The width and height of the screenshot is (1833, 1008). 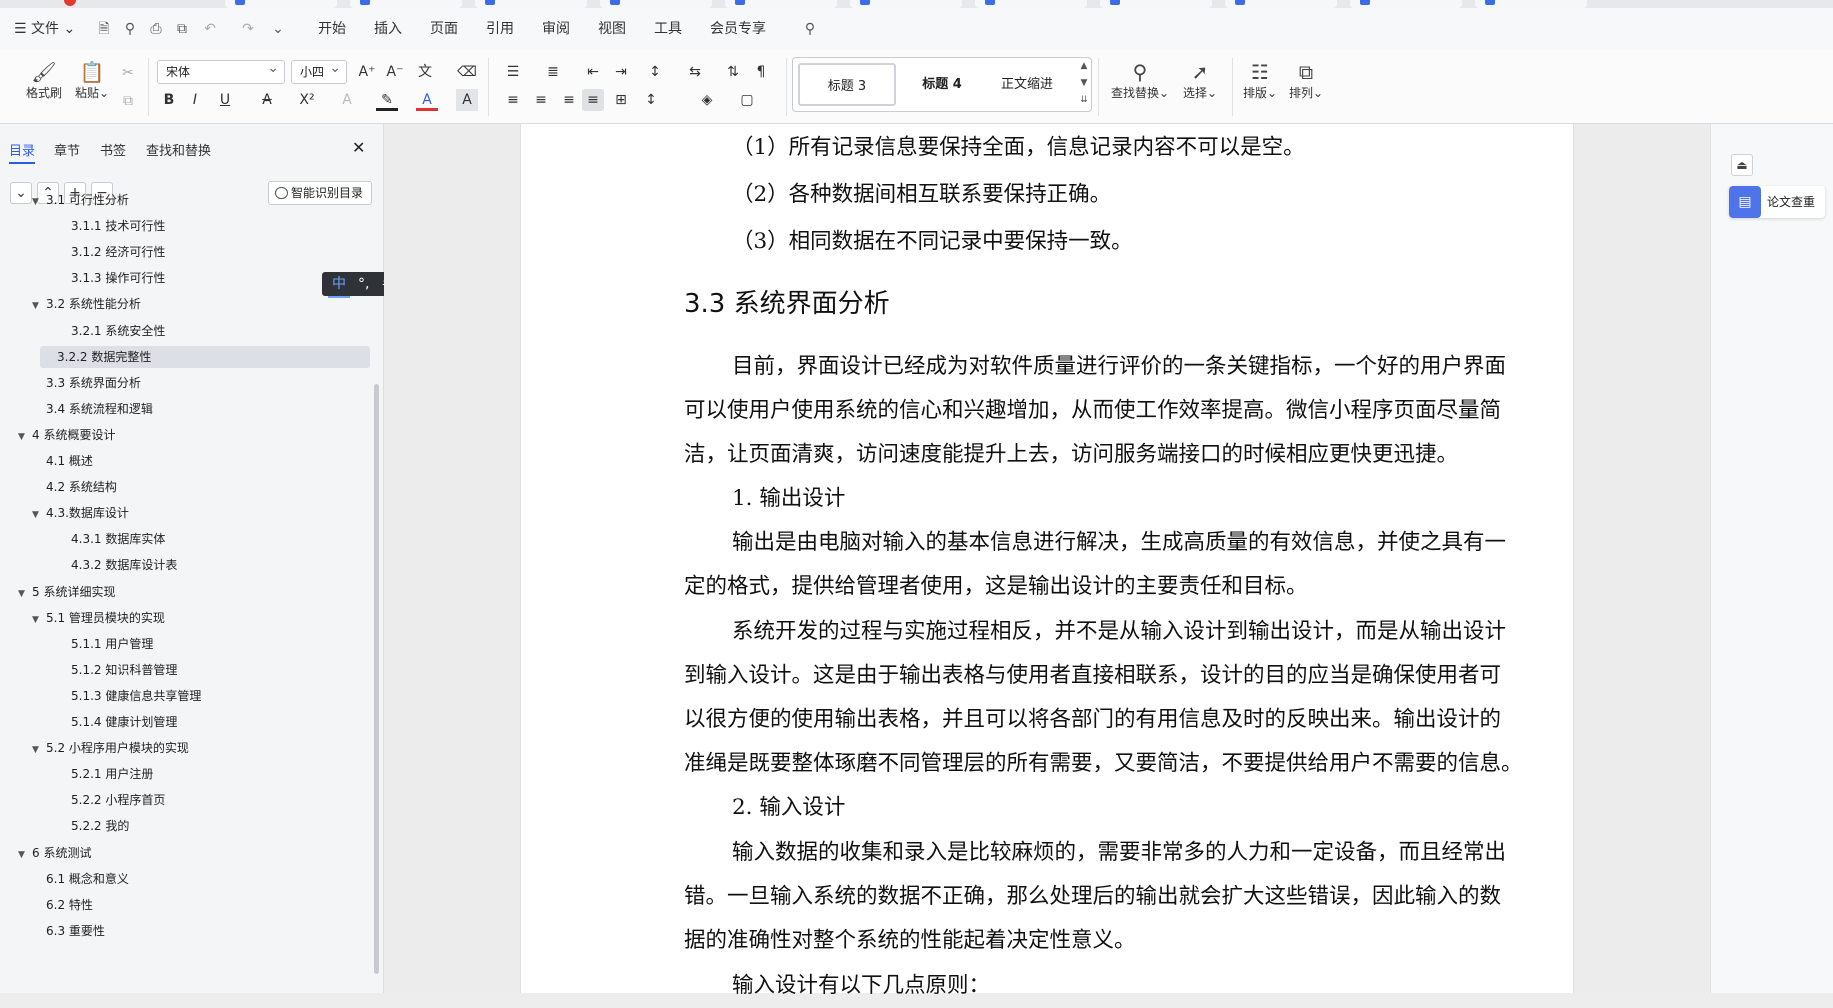 I want to click on section-heading: 3.3 系统界面分析, so click(x=787, y=304).